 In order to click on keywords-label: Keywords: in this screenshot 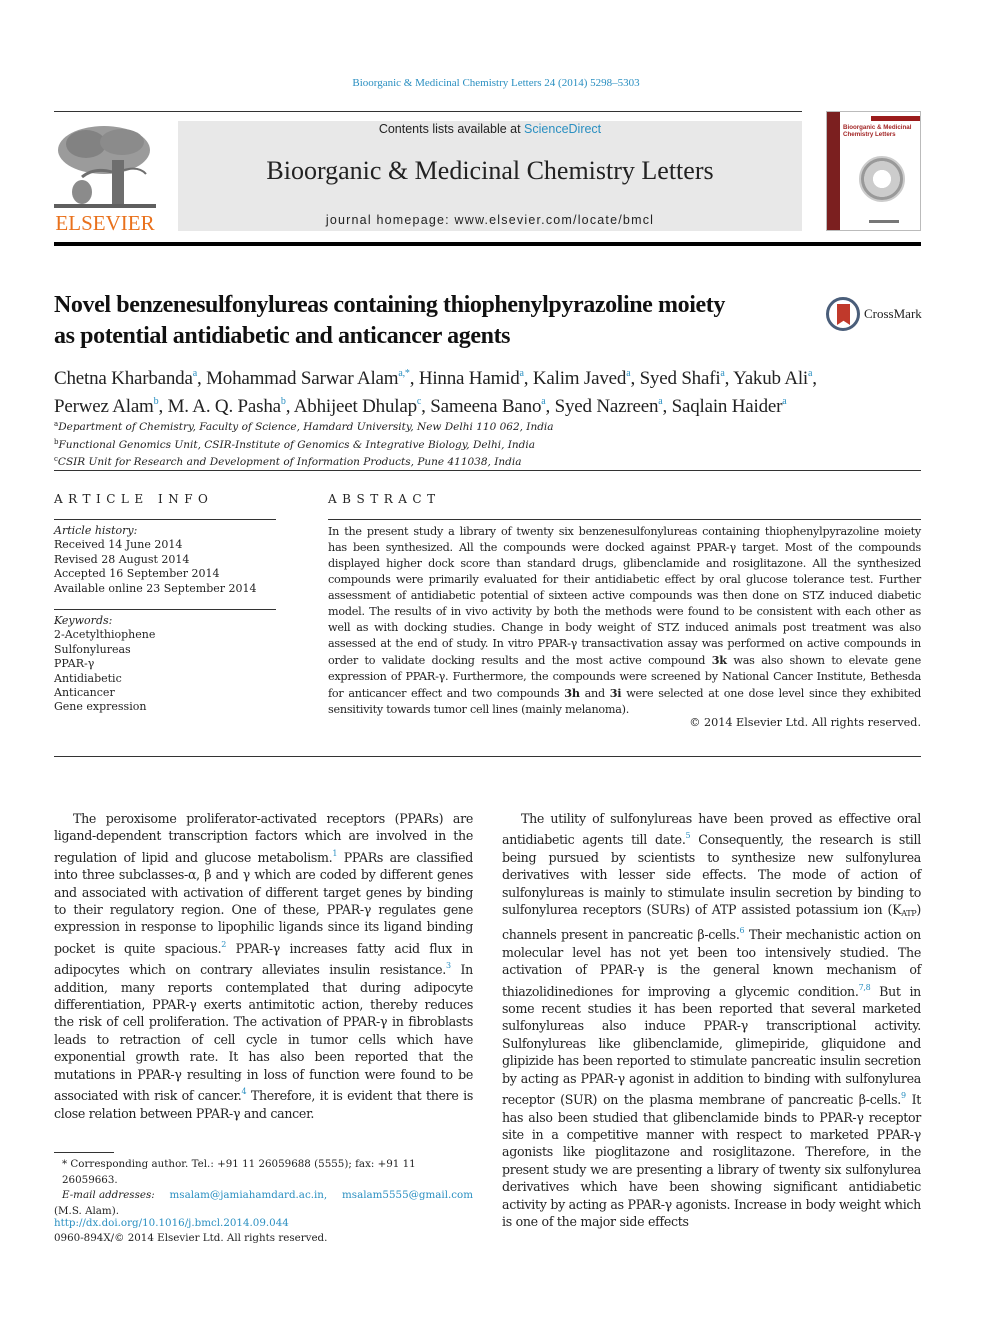, I will do `click(83, 620)`.